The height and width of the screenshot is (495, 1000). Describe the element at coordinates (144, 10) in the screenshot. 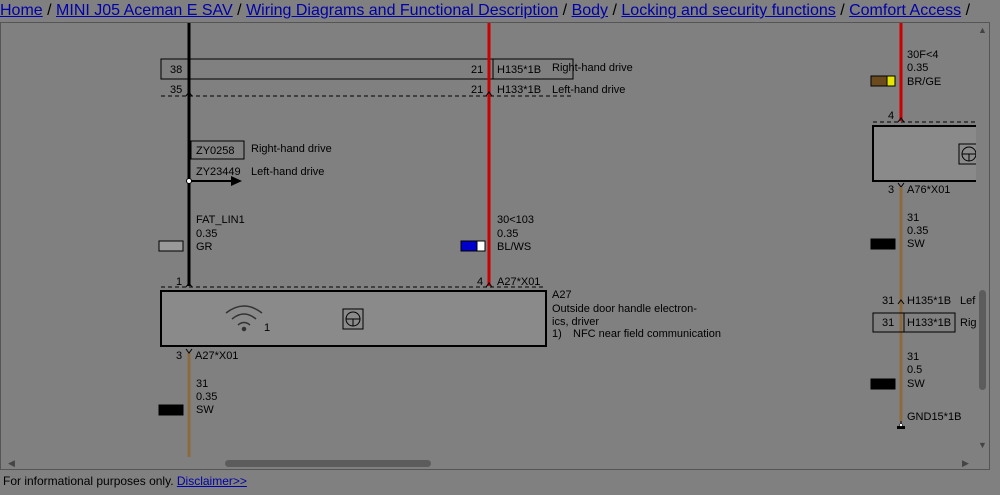

I see `breadcrumb-vehicle: MINI J05 Aceman E SAV` at that location.